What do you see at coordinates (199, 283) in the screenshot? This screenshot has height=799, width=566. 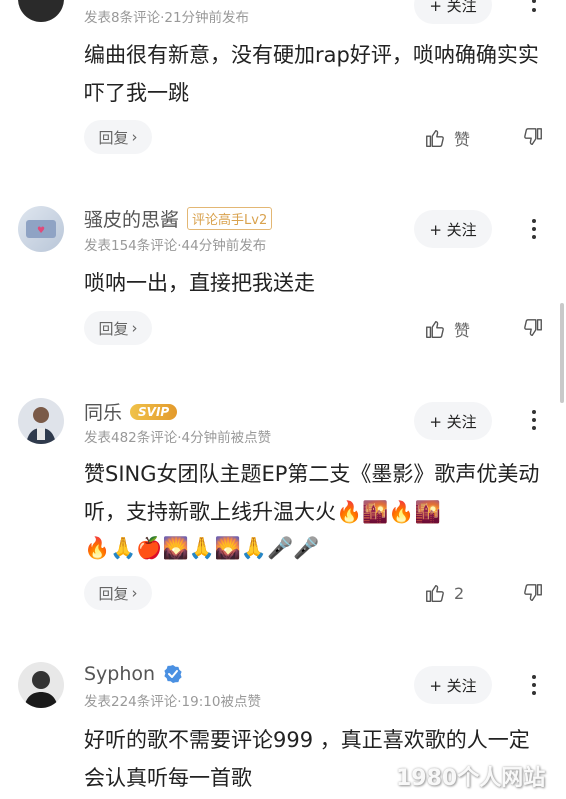 I see `comment-text: 唢呐一出，直接把我送走` at bounding box center [199, 283].